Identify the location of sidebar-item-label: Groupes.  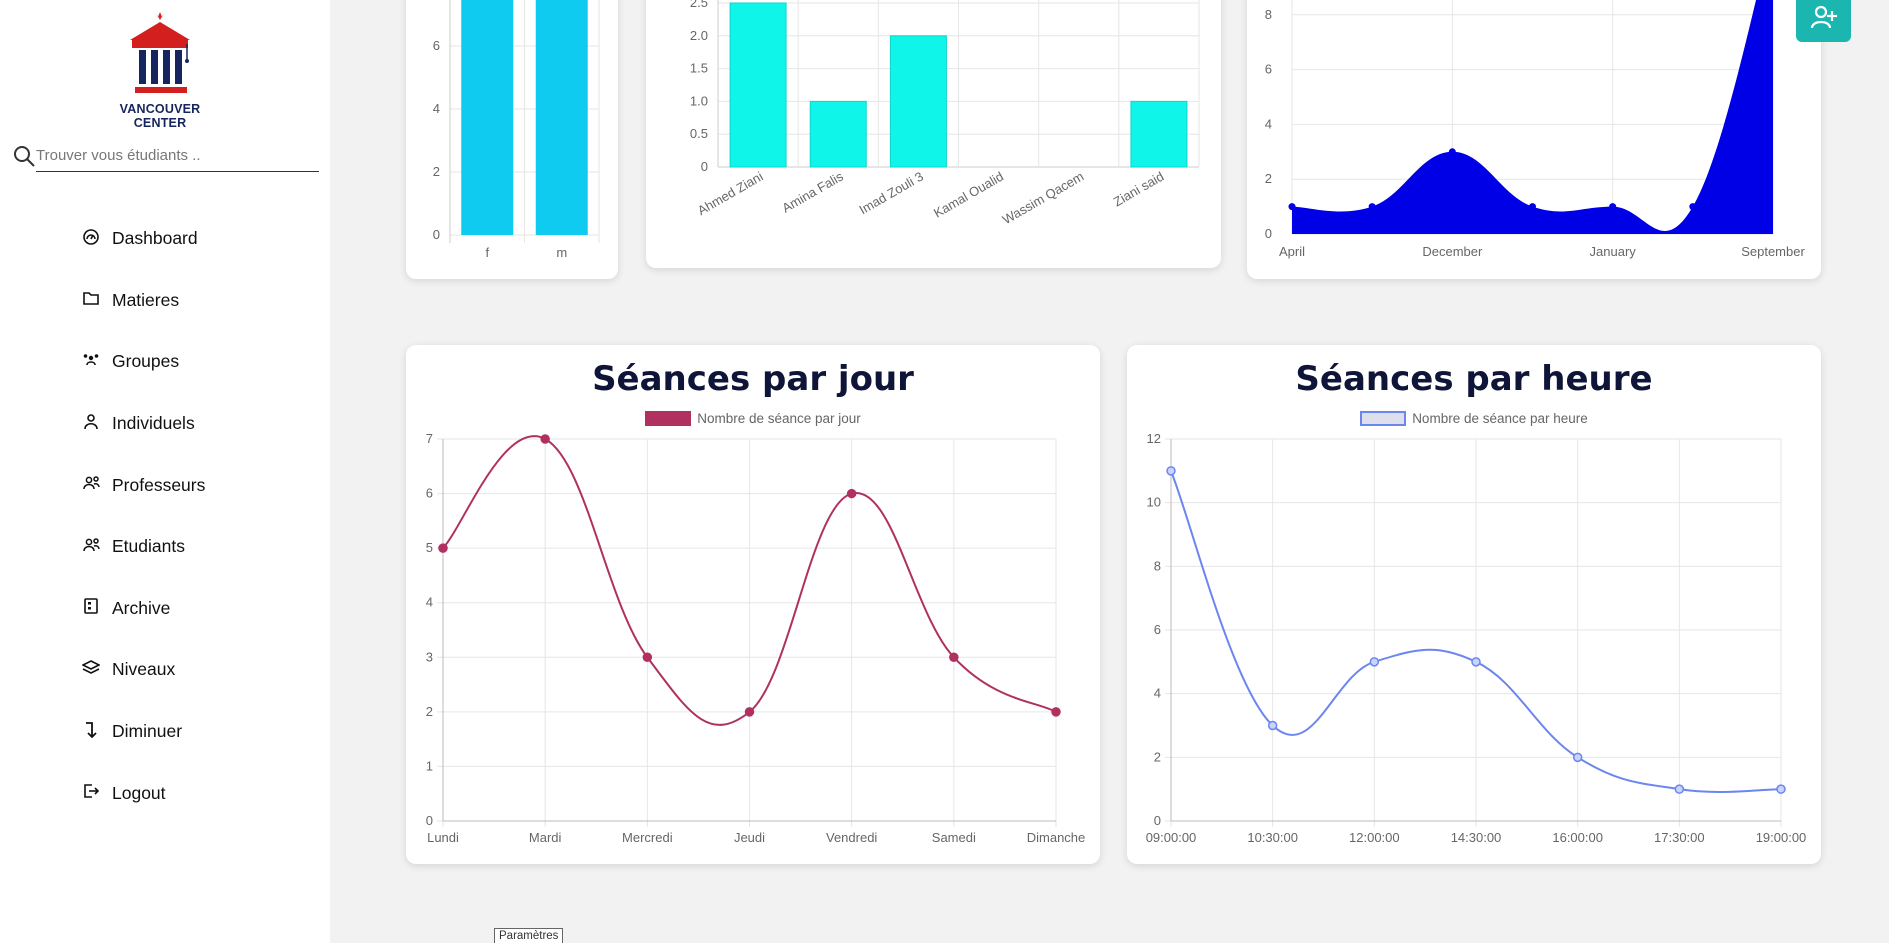
(146, 361).